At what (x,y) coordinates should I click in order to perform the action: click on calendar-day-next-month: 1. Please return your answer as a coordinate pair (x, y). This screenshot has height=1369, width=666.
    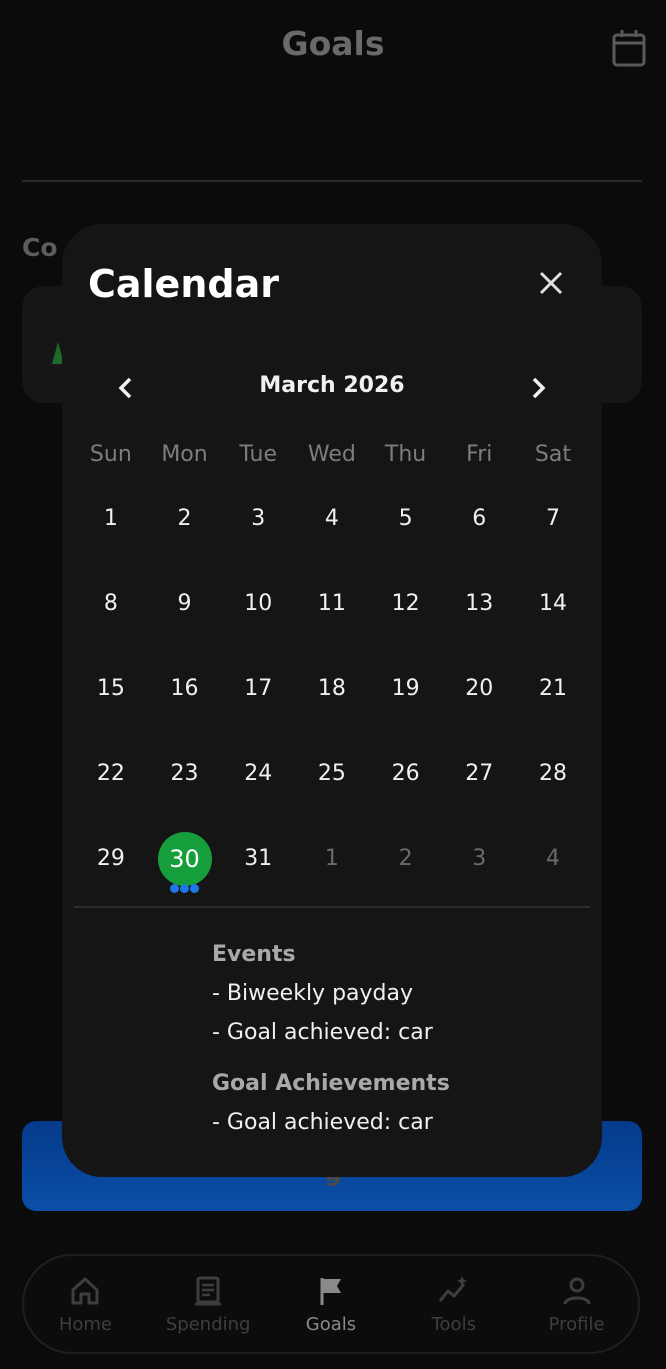
    Looking at the image, I should click on (332, 858).